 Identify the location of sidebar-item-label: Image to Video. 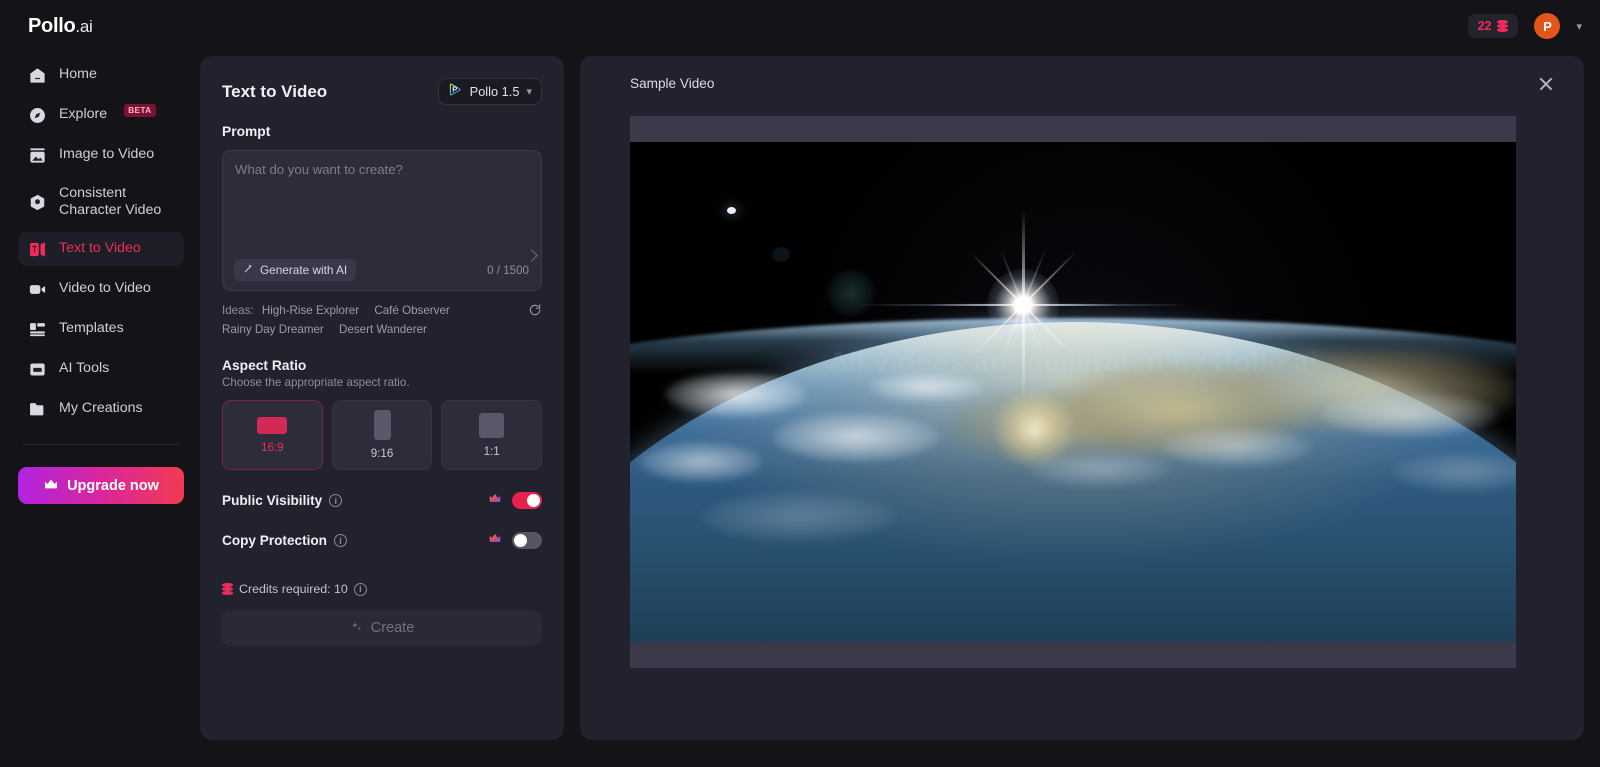
(107, 154).